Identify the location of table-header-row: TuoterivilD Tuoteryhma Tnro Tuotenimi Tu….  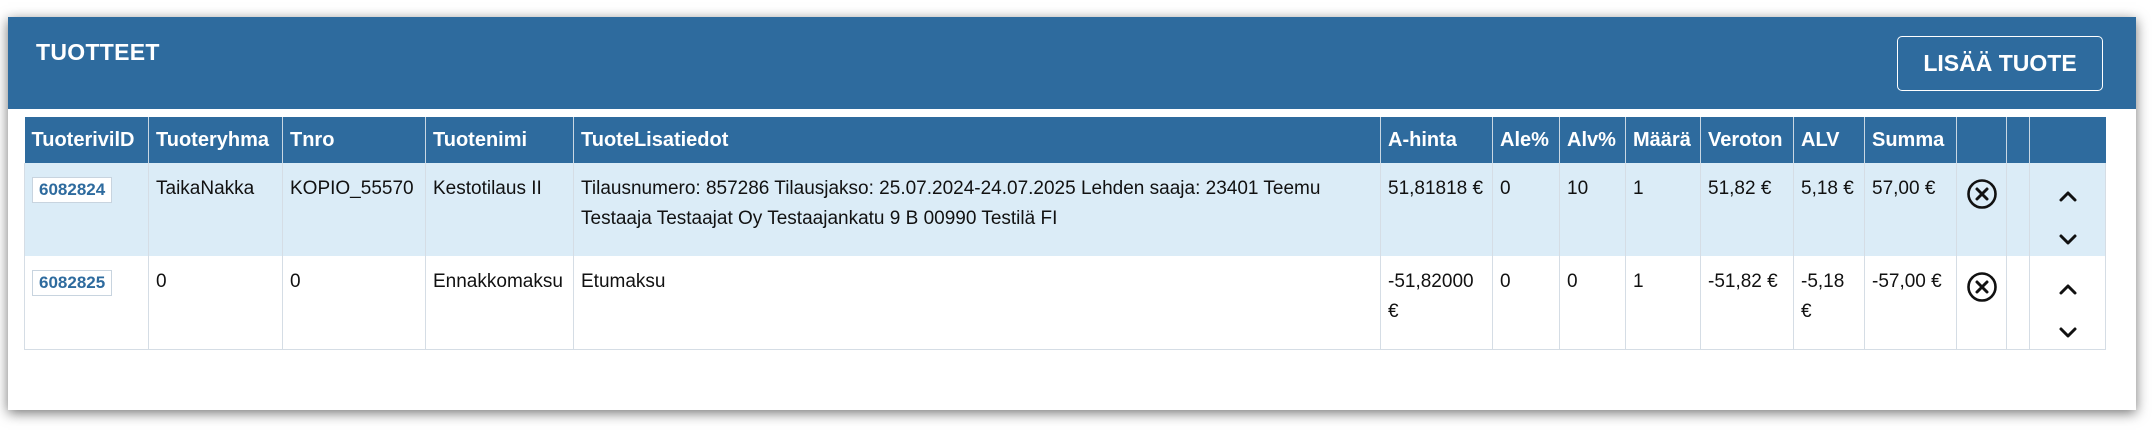
(1065, 140).